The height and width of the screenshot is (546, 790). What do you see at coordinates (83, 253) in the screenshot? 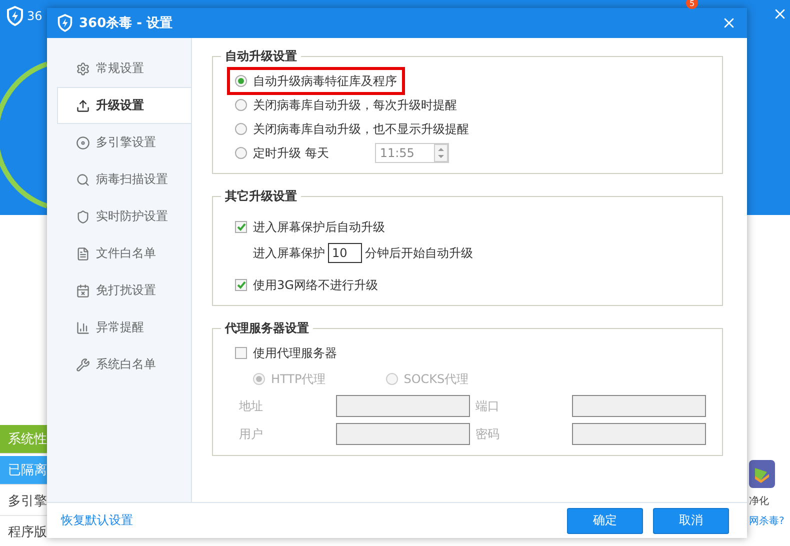
I see `document-icon` at bounding box center [83, 253].